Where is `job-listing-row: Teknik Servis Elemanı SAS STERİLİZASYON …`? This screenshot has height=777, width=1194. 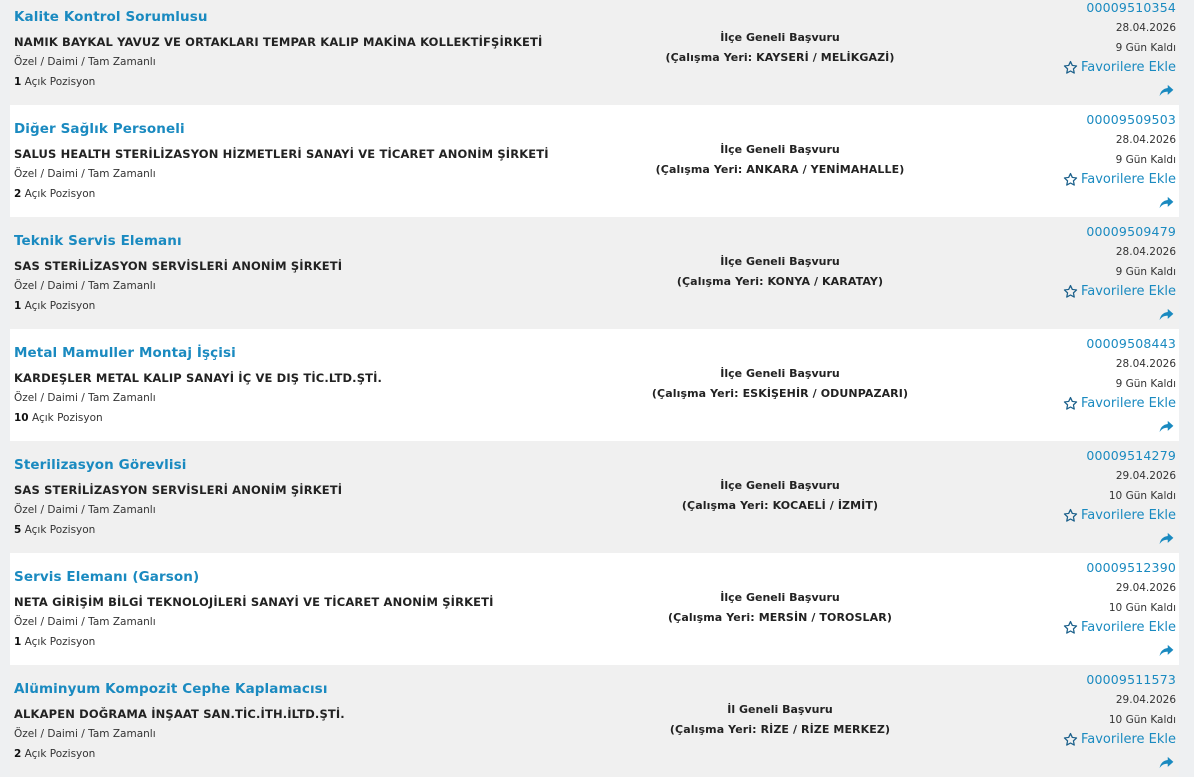 job-listing-row: Teknik Servis Elemanı SAS STERİLİZASYON … is located at coordinates (594, 273).